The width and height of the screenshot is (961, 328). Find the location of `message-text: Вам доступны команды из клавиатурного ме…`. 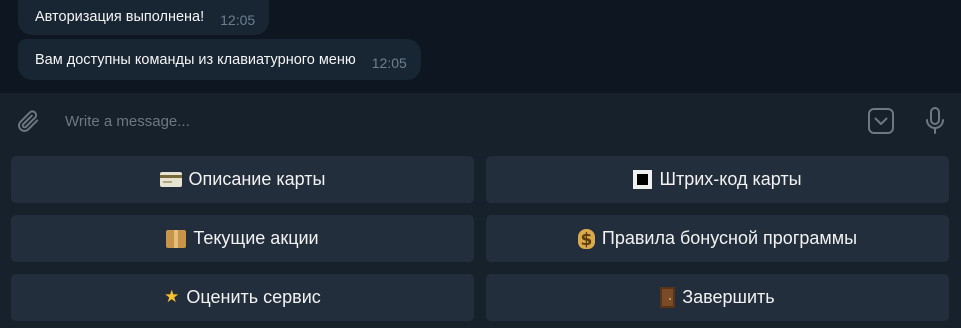

message-text: Вам доступны команды из клавиатурного ме… is located at coordinates (195, 59).